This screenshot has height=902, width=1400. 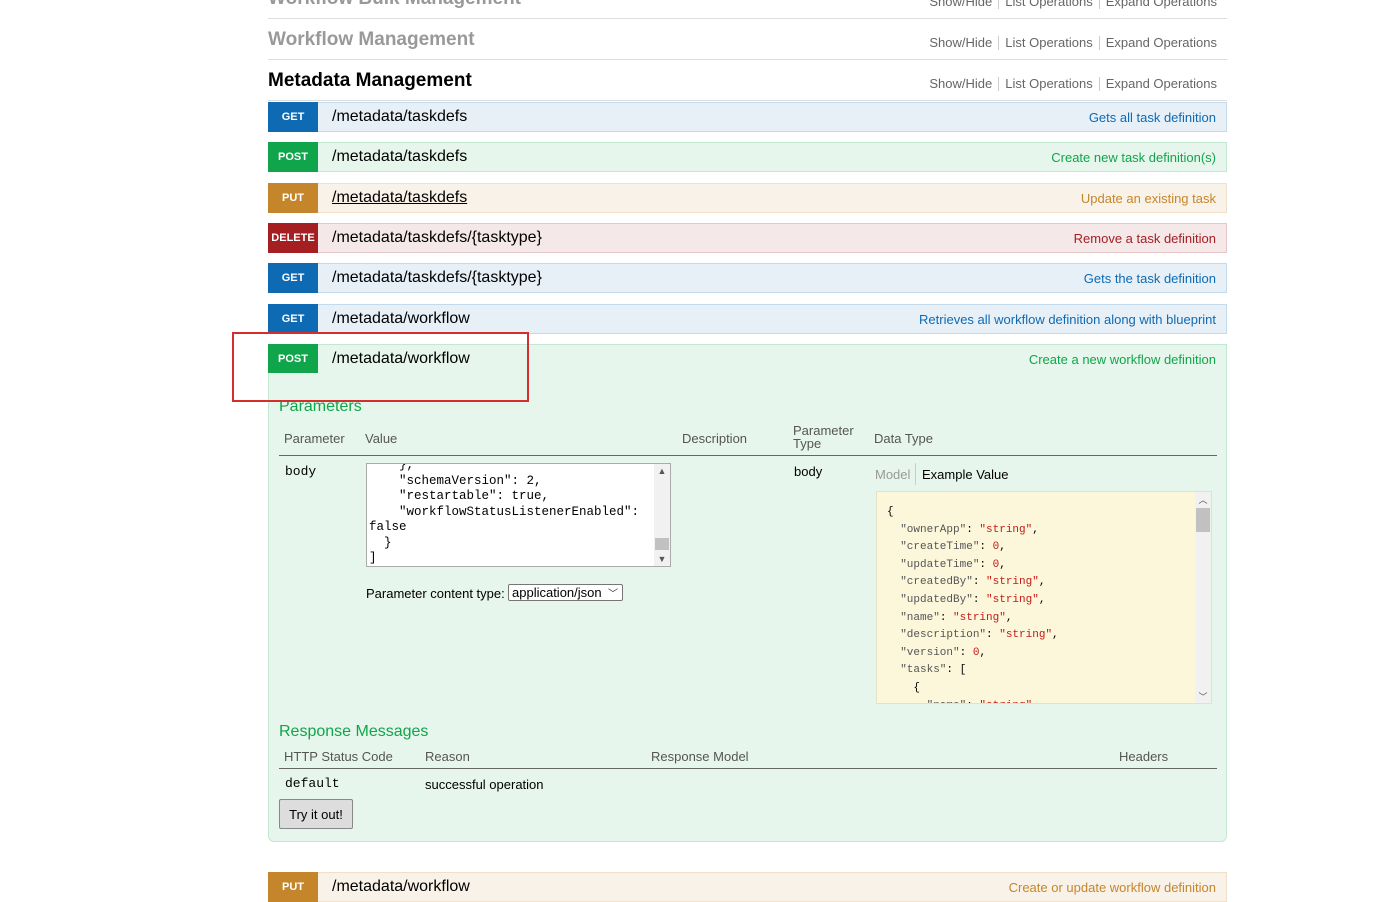 I want to click on param-header-divider, so click(x=748, y=455).